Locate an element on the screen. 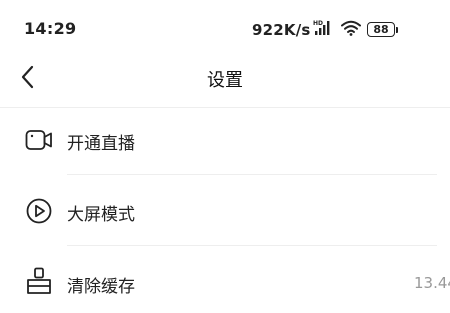  nav-bar: 设置 is located at coordinates (225, 78).